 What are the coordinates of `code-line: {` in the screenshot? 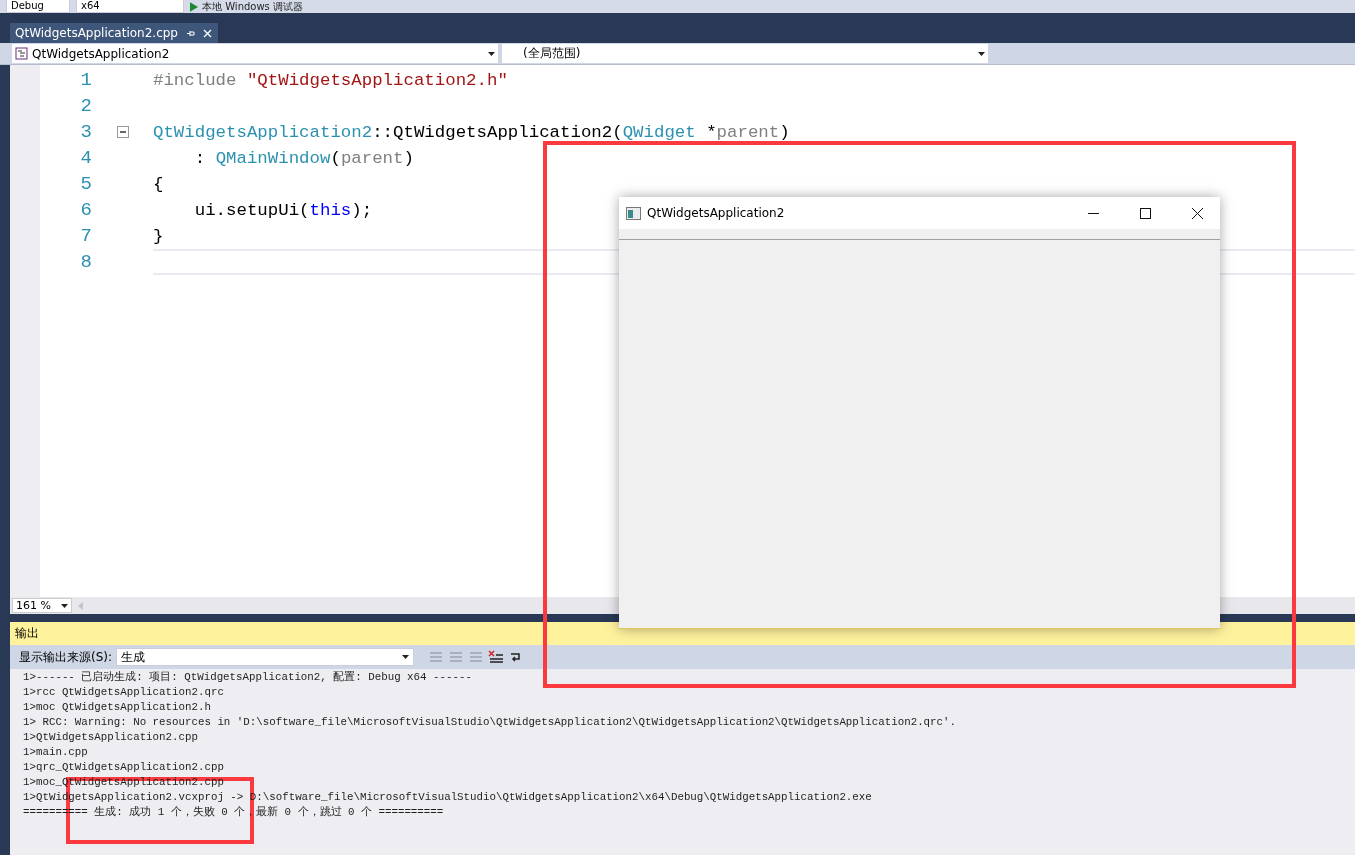 It's located at (158, 184).